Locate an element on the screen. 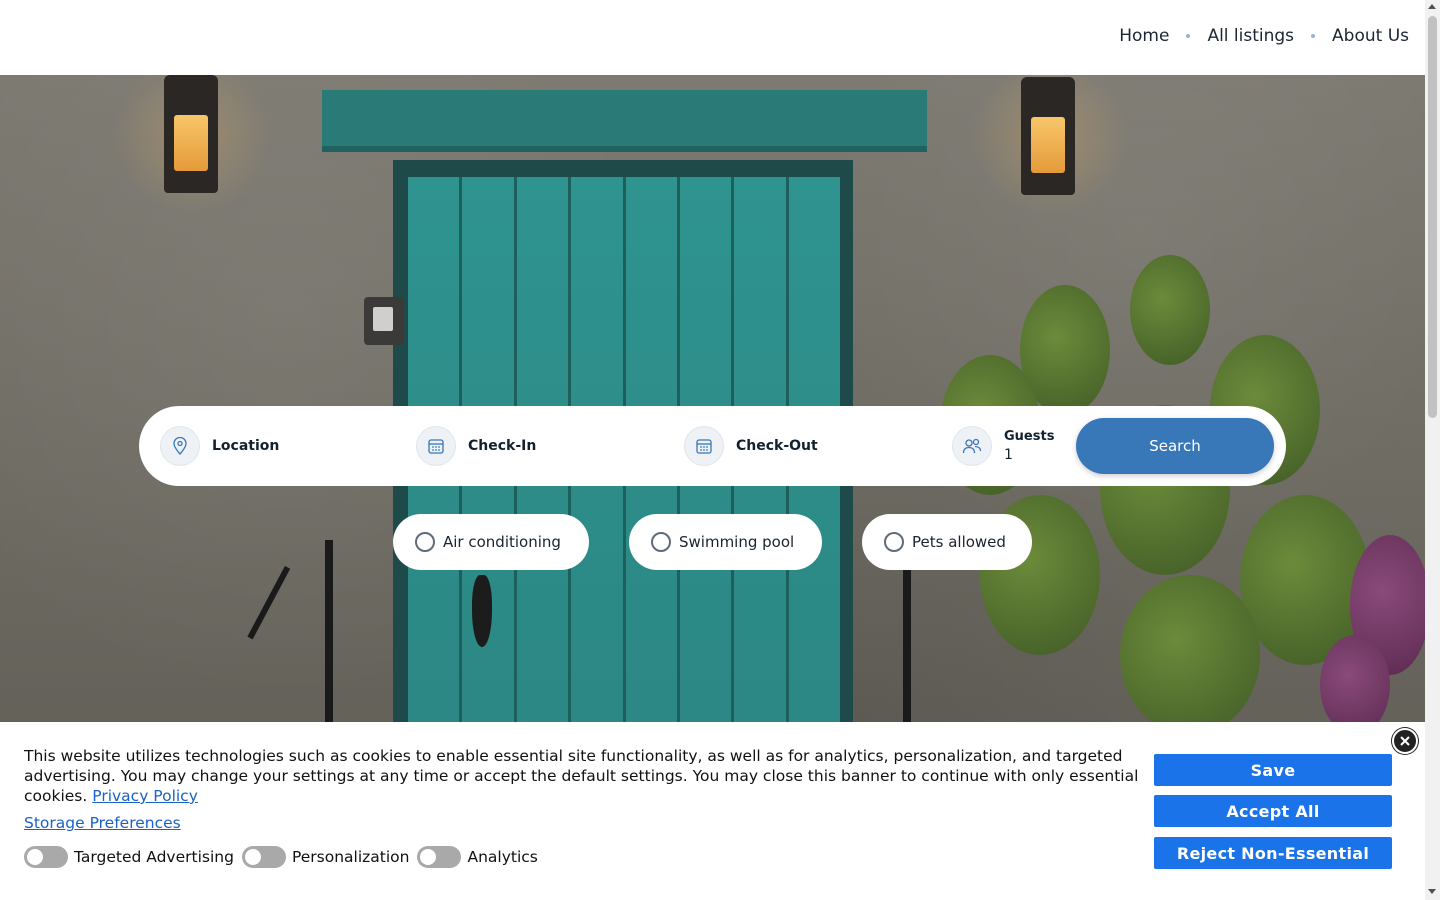  wall-lamp-right is located at coordinates (1048, 136).